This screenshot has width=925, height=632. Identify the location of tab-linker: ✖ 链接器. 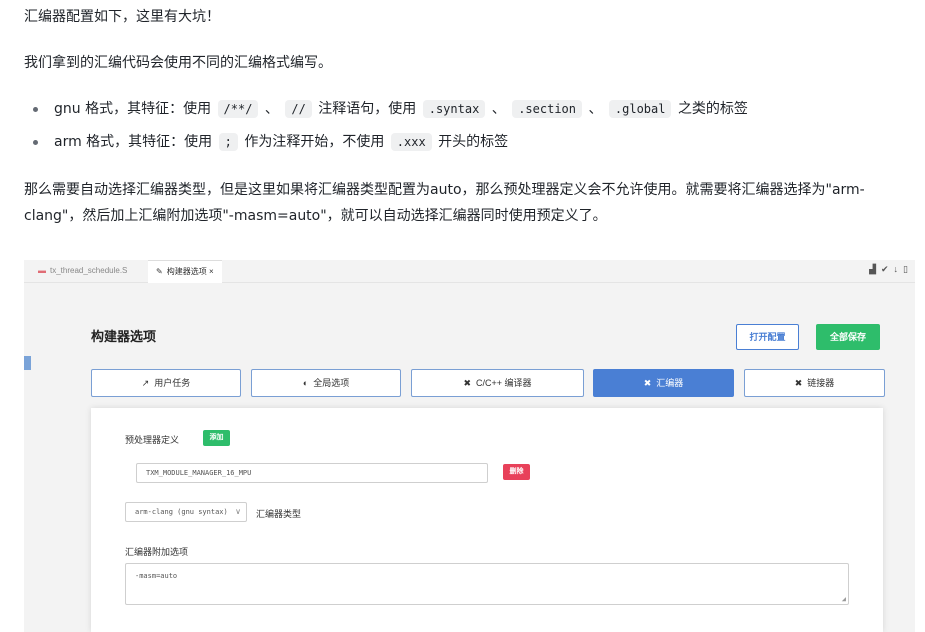
(814, 383).